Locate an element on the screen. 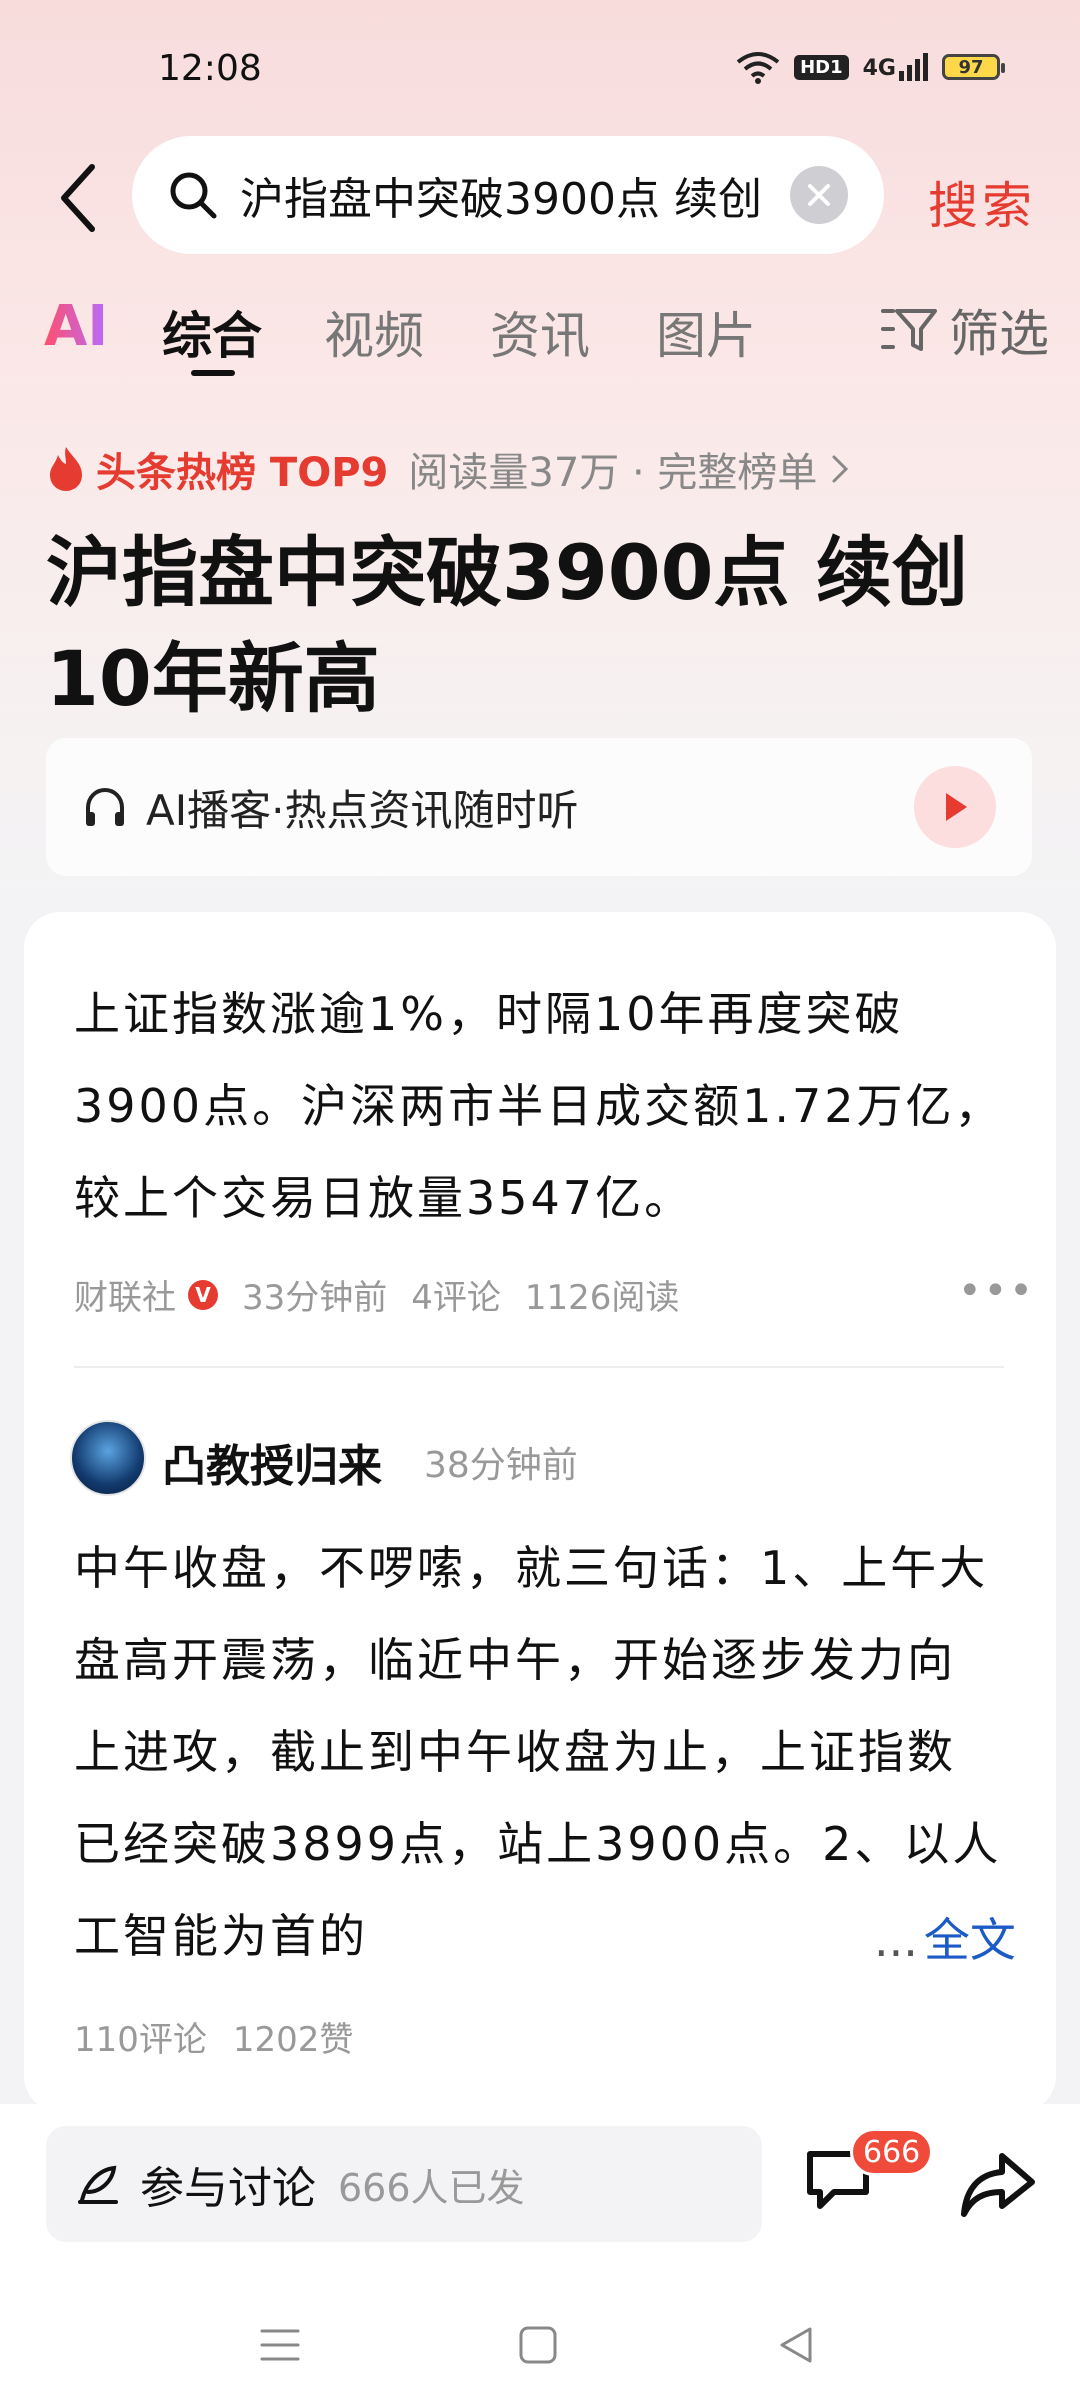 The image size is (1080, 2400). status-time: 12:08 is located at coordinates (210, 68).